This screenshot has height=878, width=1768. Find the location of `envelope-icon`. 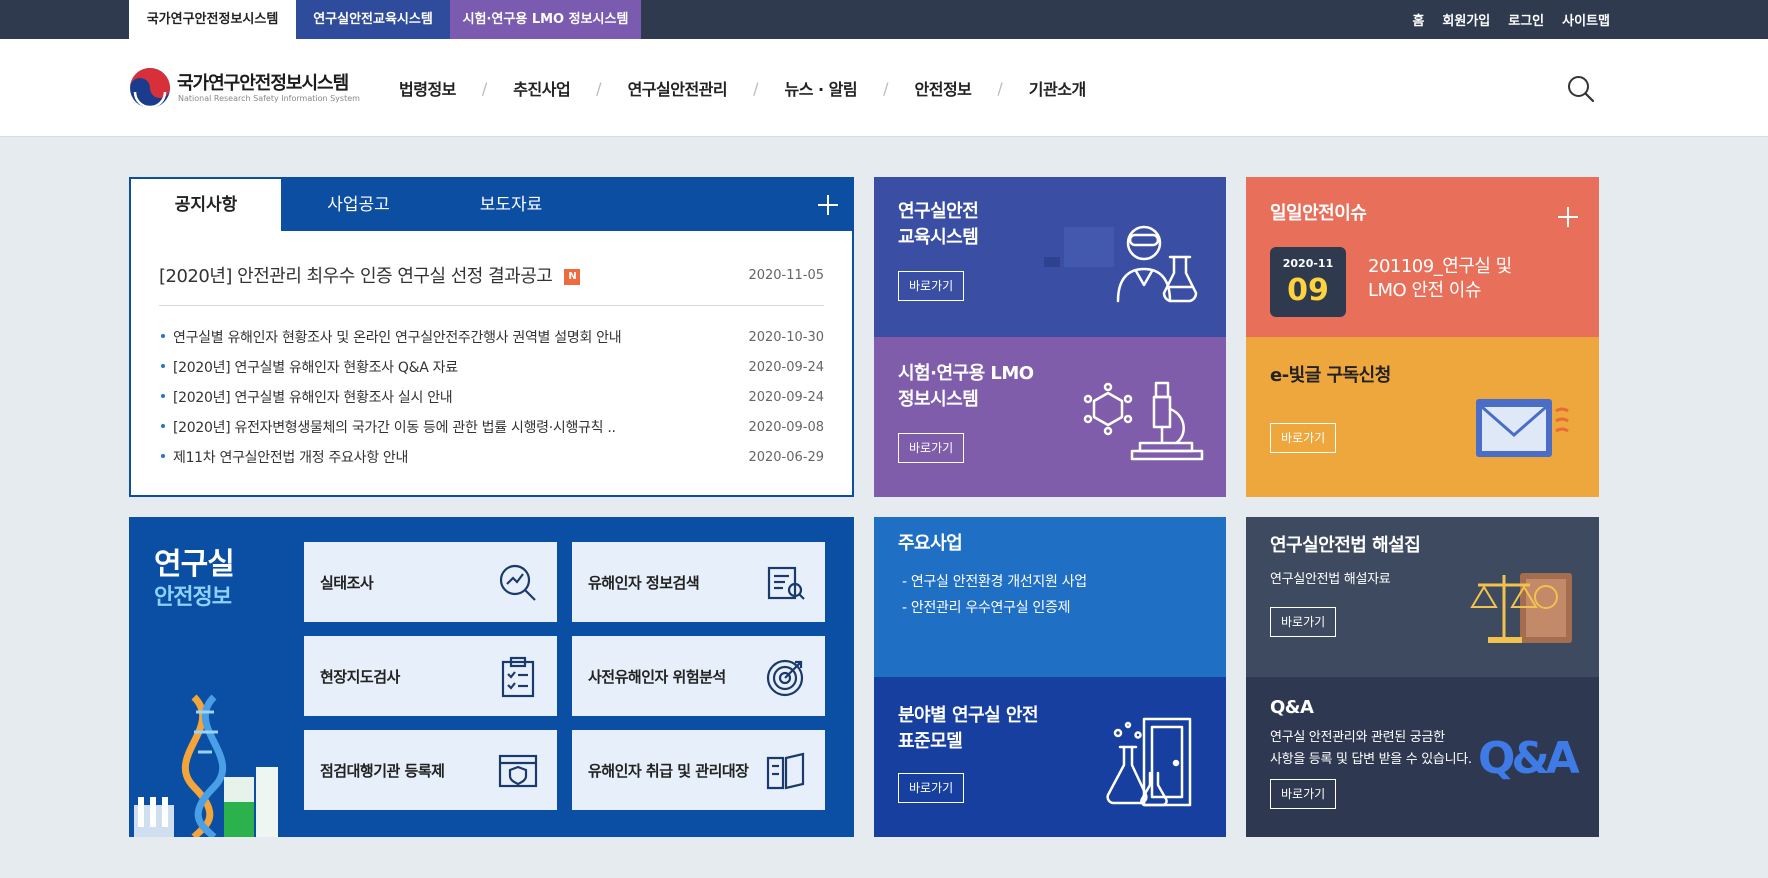

envelope-icon is located at coordinates (1522, 428).